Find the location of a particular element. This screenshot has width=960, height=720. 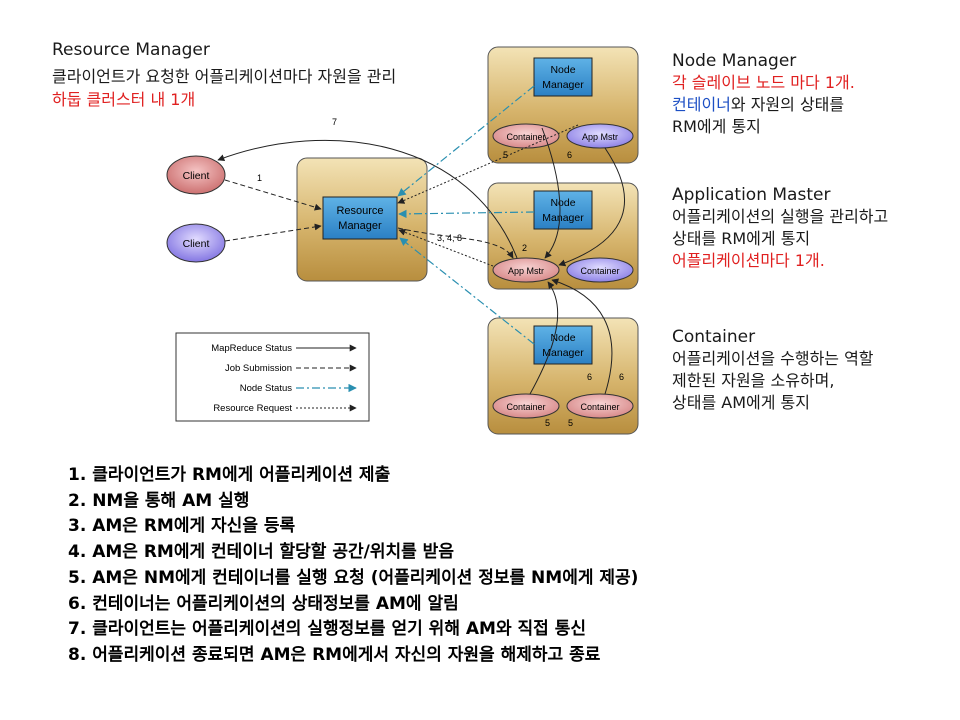

am-desc-title: Application Master is located at coordinates (751, 195).